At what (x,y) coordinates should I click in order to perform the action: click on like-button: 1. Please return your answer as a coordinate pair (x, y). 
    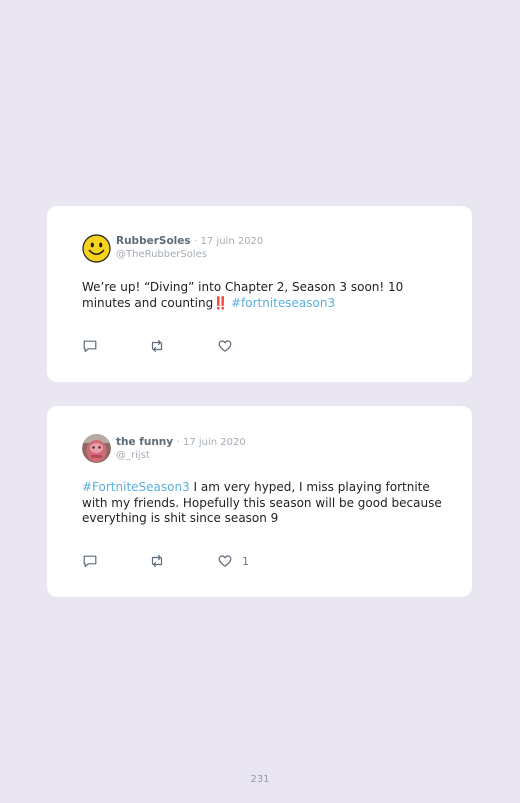
    Looking at the image, I should click on (233, 561).